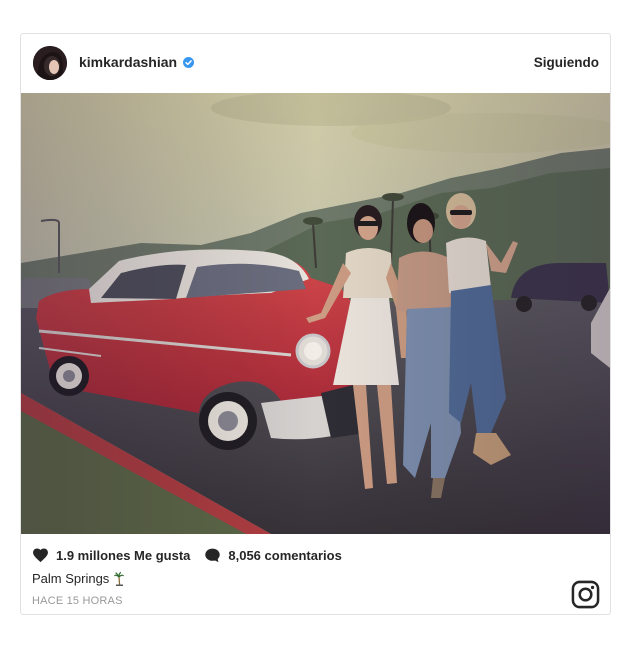 This screenshot has height=654, width=630. I want to click on comment-icon, so click(212, 555).